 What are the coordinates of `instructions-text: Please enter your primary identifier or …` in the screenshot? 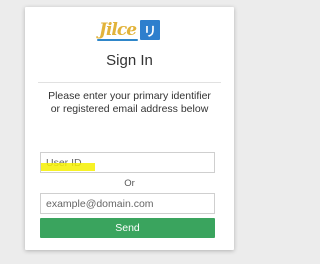 It's located at (129, 102).